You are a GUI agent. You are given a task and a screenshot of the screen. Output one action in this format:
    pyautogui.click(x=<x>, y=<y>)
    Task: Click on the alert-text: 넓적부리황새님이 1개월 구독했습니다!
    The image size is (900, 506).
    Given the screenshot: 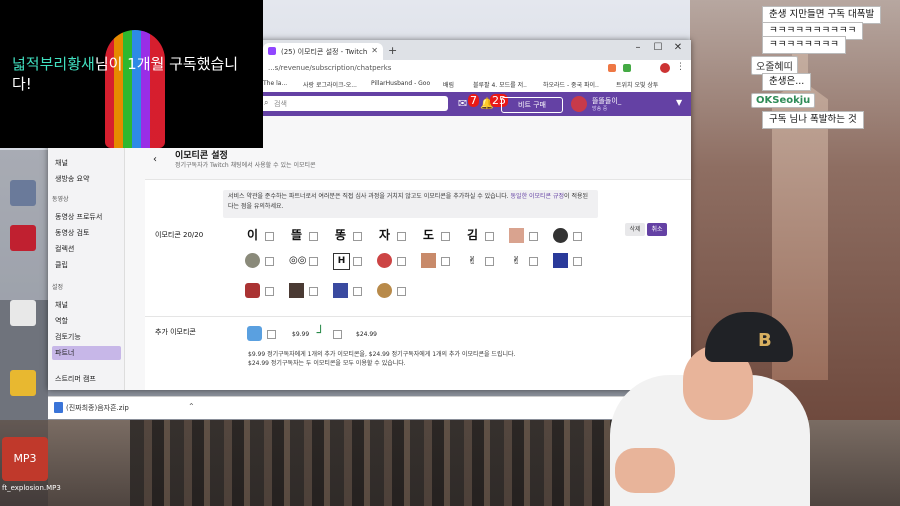 What is the action you would take?
    pyautogui.click(x=134, y=74)
    